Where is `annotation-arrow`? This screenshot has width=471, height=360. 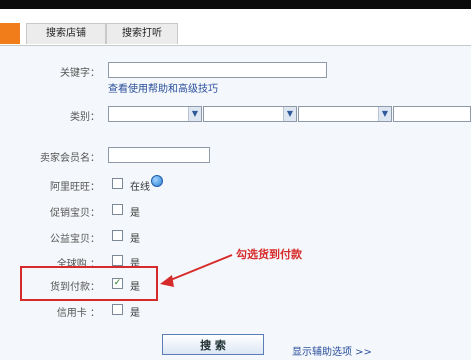
annotation-arrow is located at coordinates (196, 270).